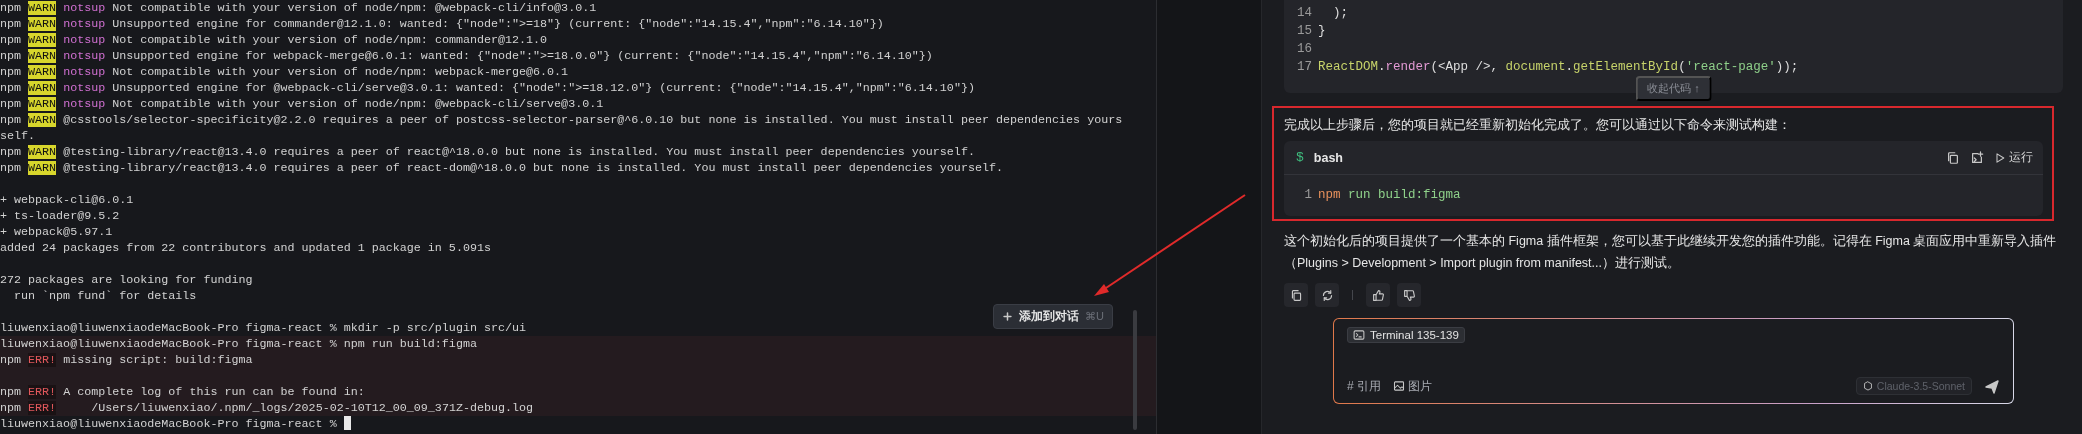  I want to click on insert-icon, so click(1977, 157).